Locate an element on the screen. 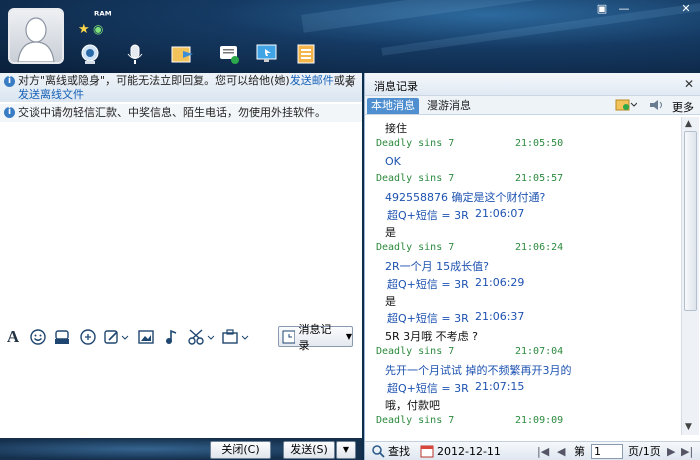  message-text: 哦，付款吧 is located at coordinates (412, 405).